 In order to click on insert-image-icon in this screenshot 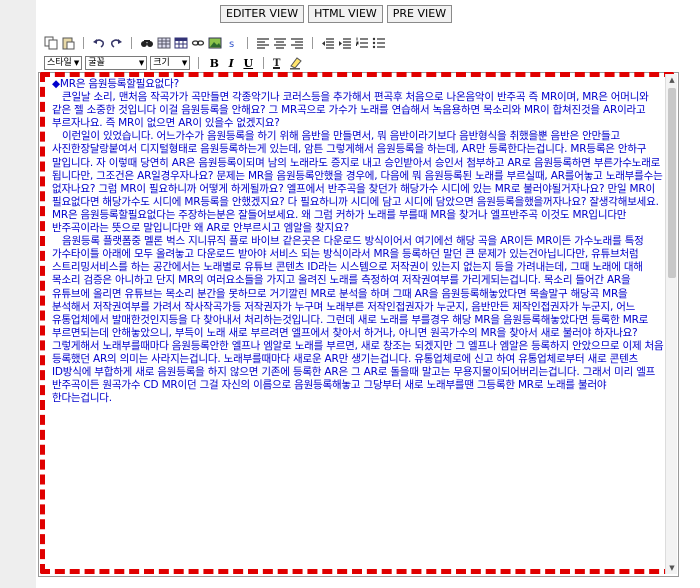, I will do `click(215, 43)`.